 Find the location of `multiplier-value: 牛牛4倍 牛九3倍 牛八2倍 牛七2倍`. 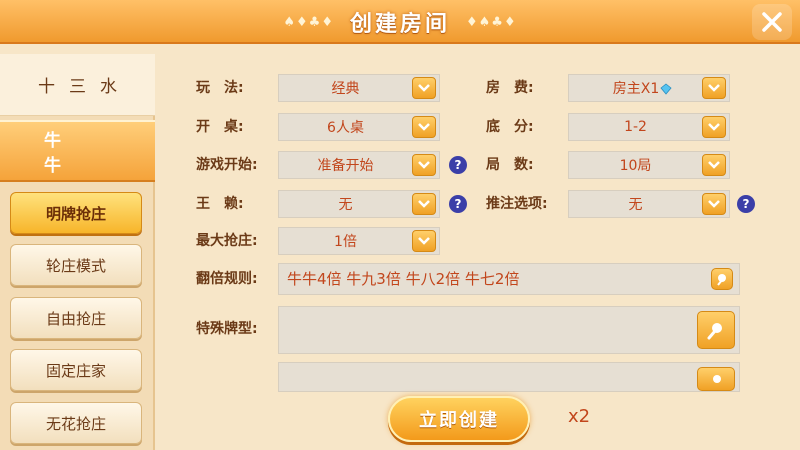

multiplier-value: 牛牛4倍 牛九3倍 牛八2倍 牛七2倍 is located at coordinates (403, 279).